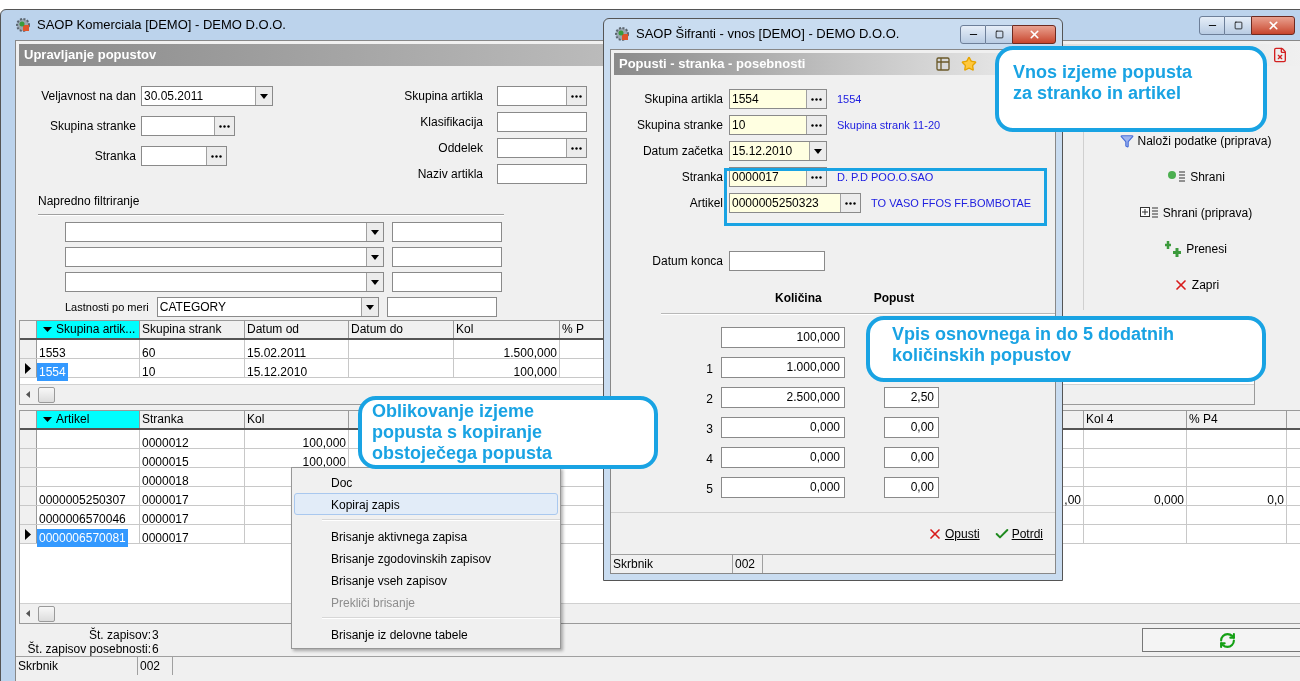 Image resolution: width=1300 pixels, height=681 pixels. I want to click on section-title: Napredno filtriranje, so click(89, 201).